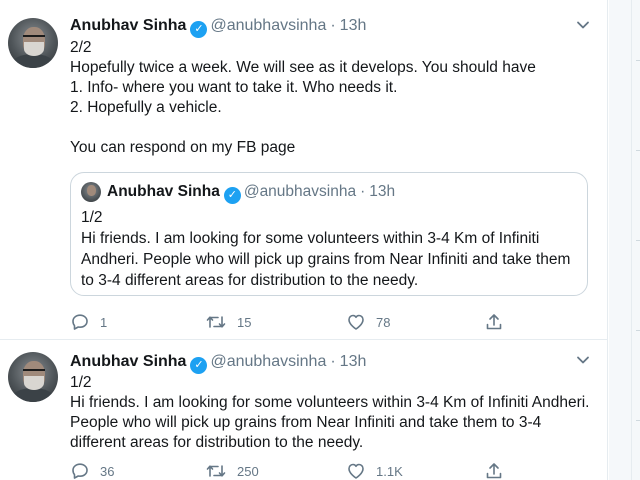  What do you see at coordinates (228, 322) in the screenshot?
I see `retweet-button: 15` at bounding box center [228, 322].